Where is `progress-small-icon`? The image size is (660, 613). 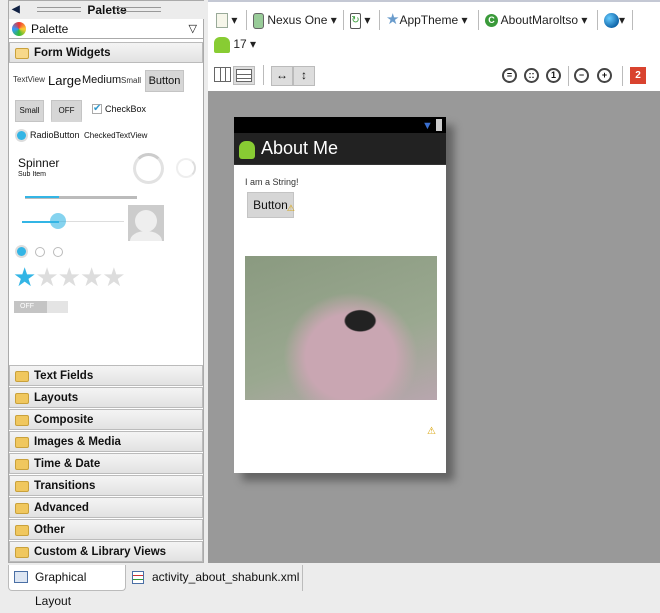
progress-small-icon is located at coordinates (186, 168).